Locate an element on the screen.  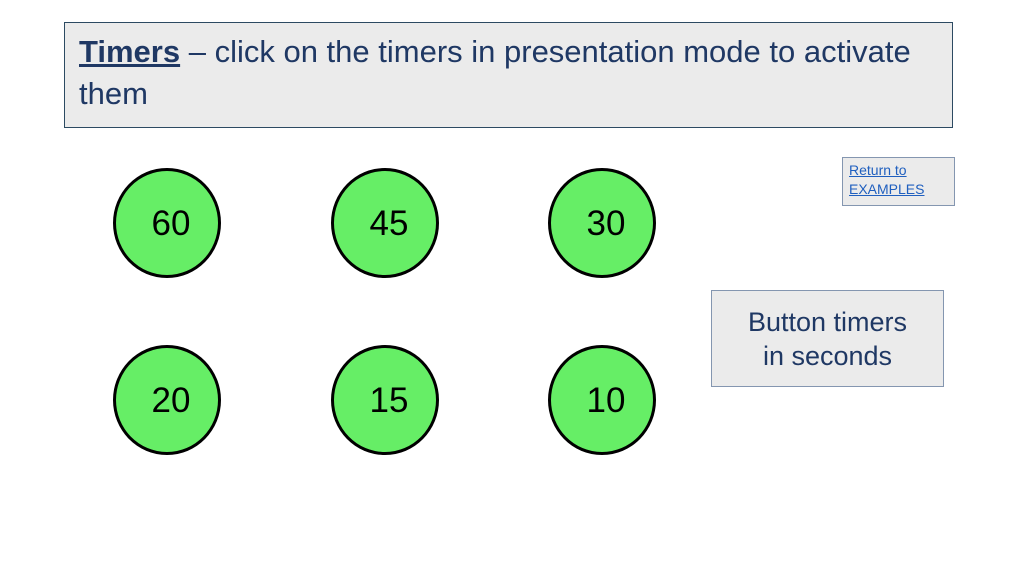
timer-label-15: 15 is located at coordinates (389, 400).